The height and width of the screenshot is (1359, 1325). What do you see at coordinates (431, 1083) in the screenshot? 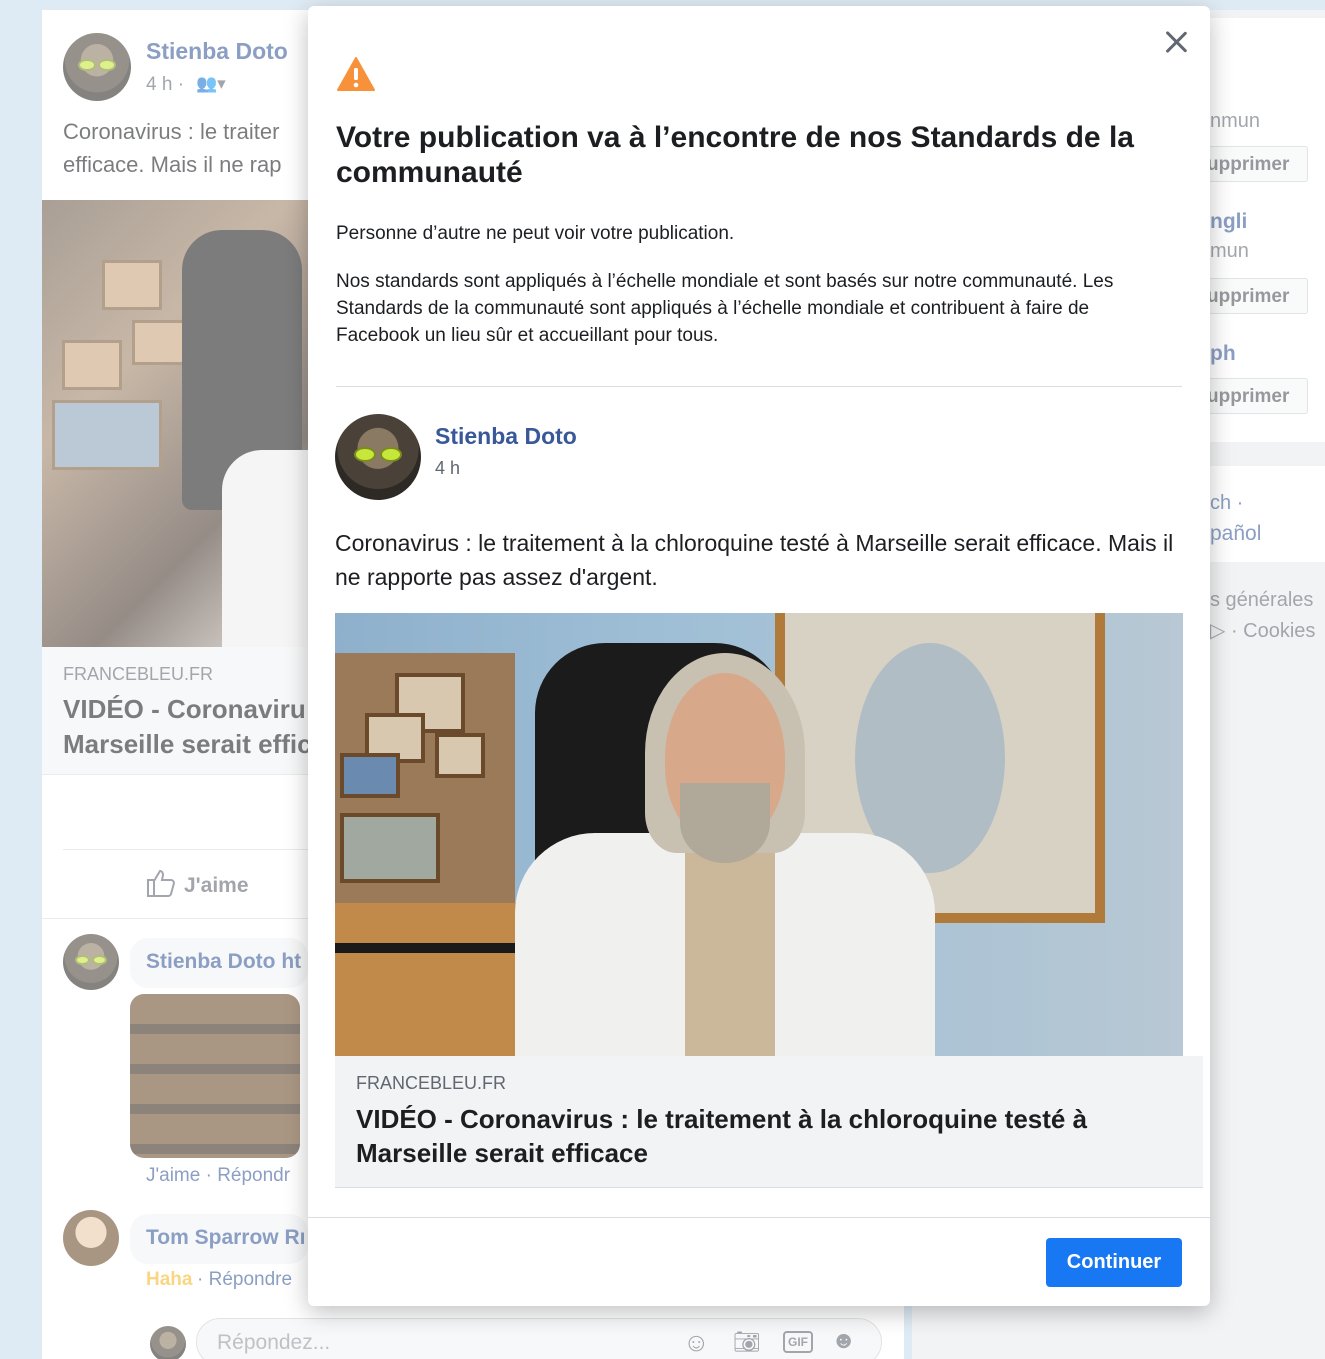
I see `dialog-link-domain: FRANCEBLEU.FR` at bounding box center [431, 1083].